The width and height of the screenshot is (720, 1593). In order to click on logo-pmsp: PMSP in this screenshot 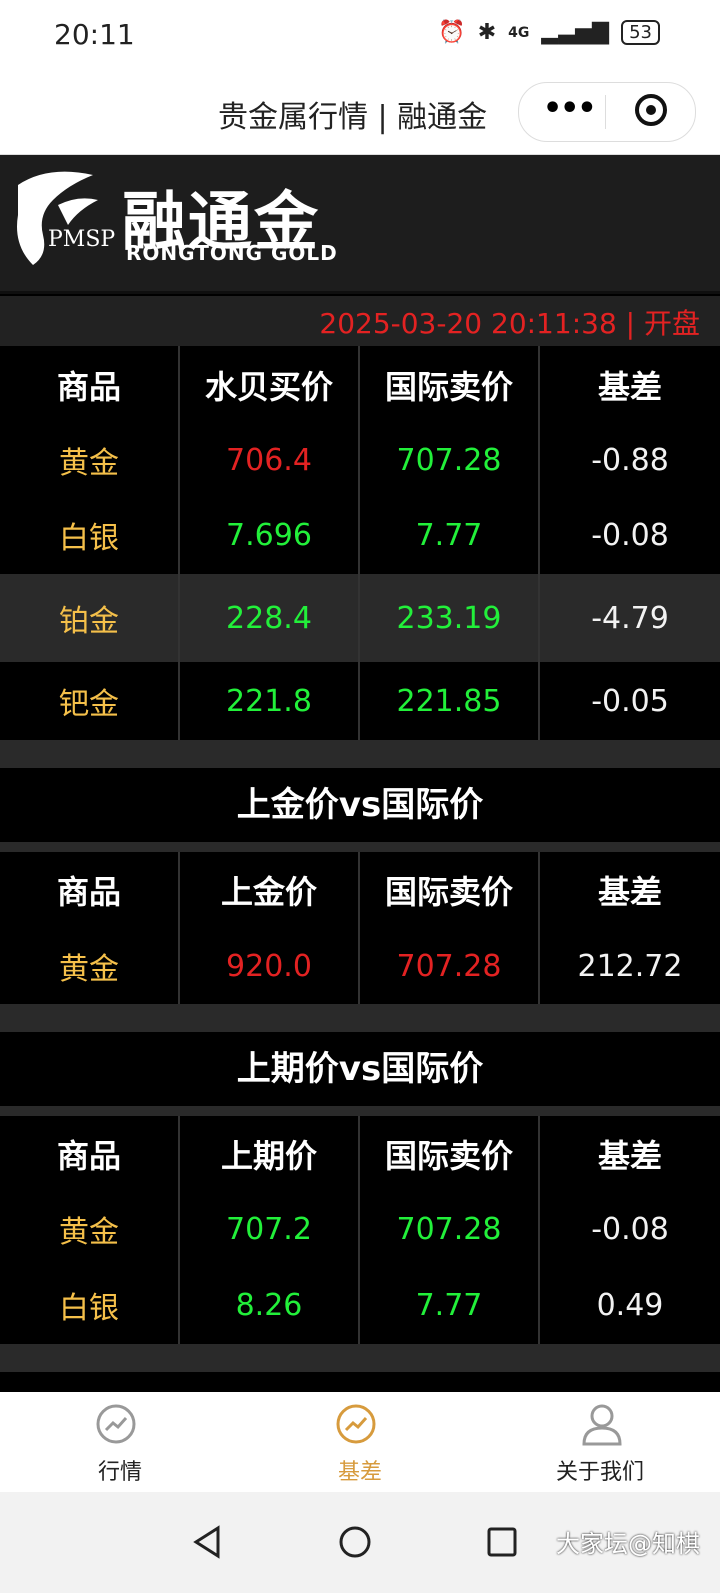, I will do `click(82, 239)`.